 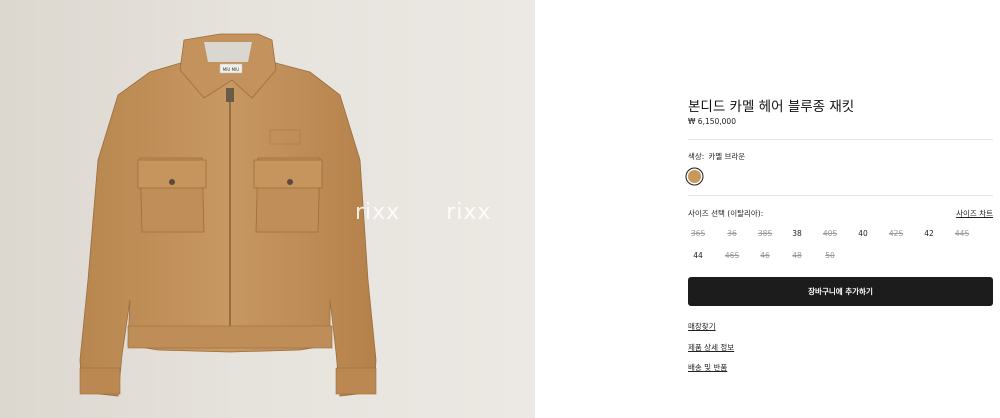 What do you see at coordinates (707, 367) in the screenshot?
I see `shipping-returns-link: 배송 및 반품` at bounding box center [707, 367].